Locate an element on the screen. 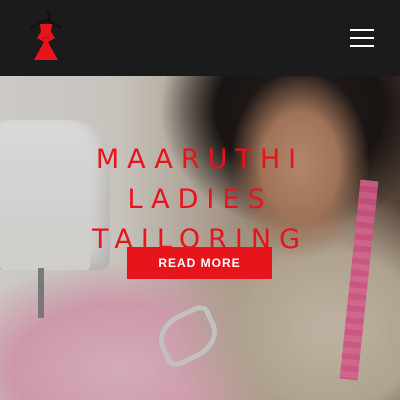 The height and width of the screenshot is (400, 400). dress-hanger-icon is located at coordinates (46, 35).